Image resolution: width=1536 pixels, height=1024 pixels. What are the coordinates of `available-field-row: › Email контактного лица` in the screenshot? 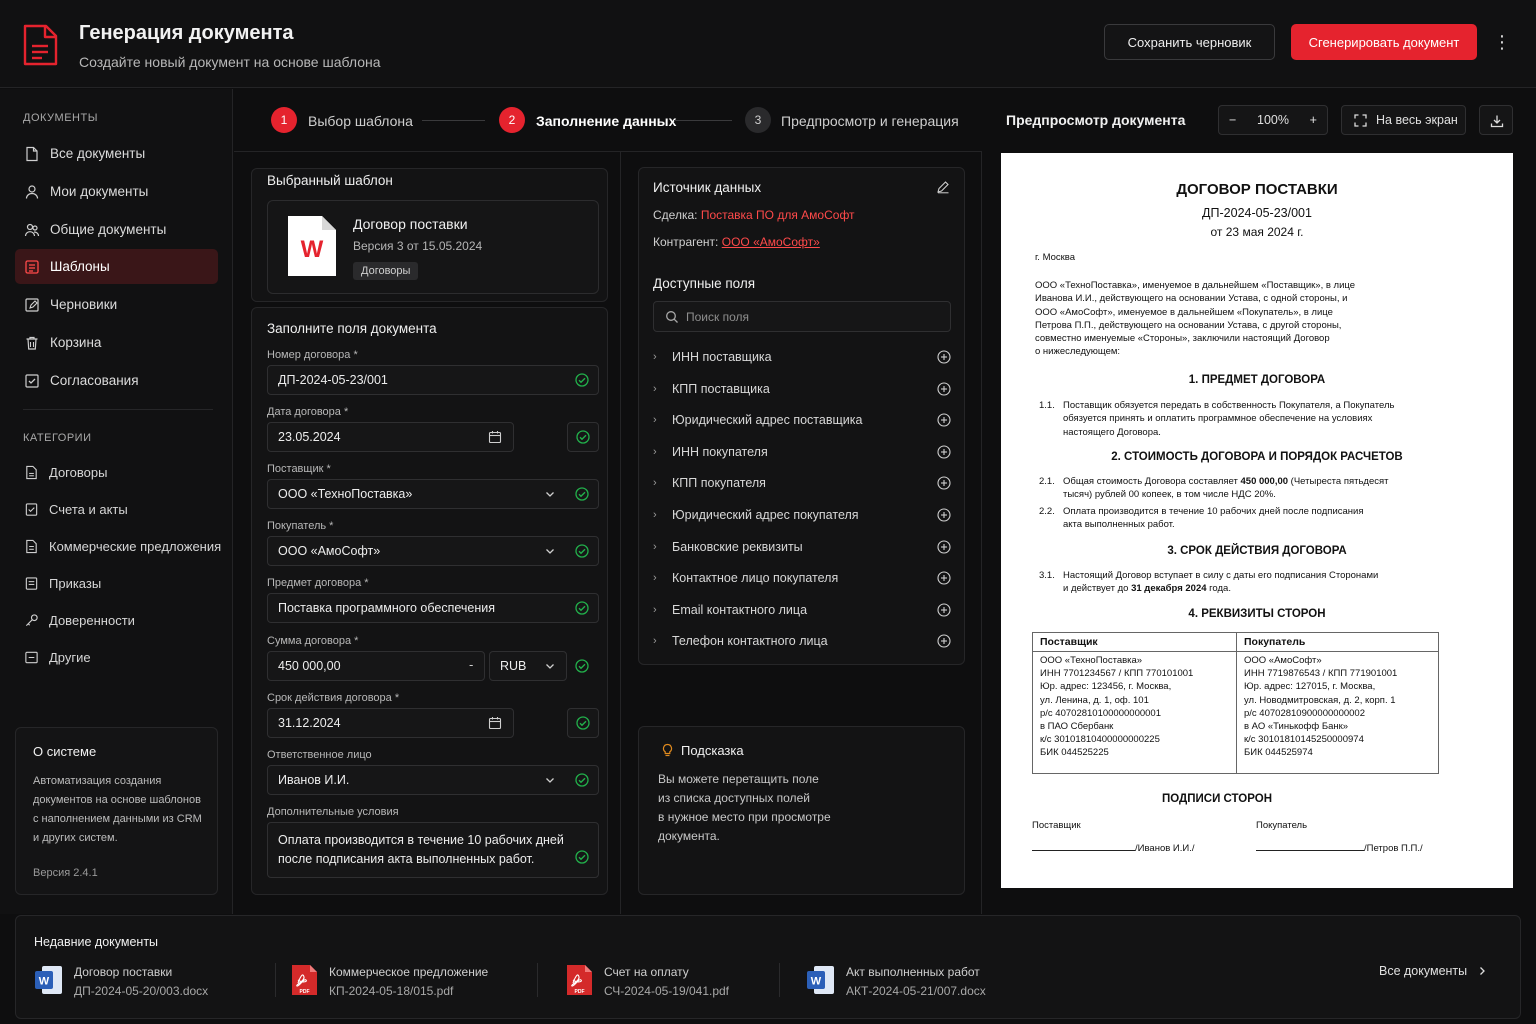 It's located at (802, 610).